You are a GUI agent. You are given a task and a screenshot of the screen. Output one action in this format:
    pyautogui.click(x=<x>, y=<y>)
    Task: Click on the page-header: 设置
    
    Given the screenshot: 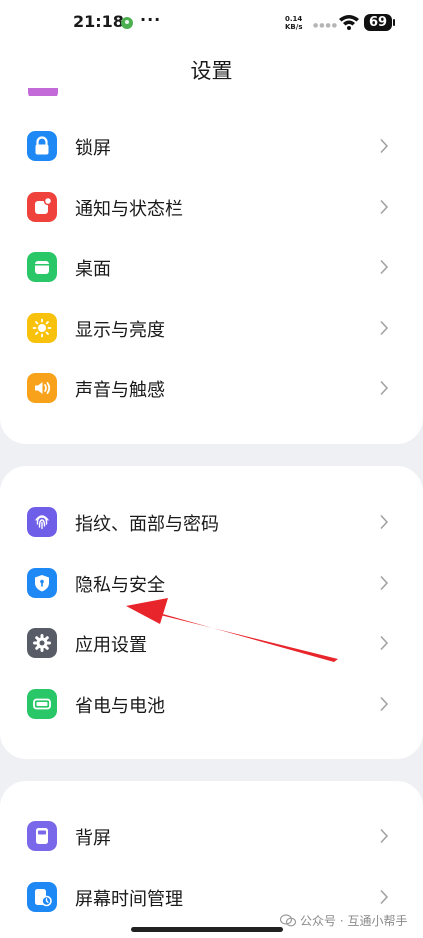 What is the action you would take?
    pyautogui.click(x=211, y=70)
    